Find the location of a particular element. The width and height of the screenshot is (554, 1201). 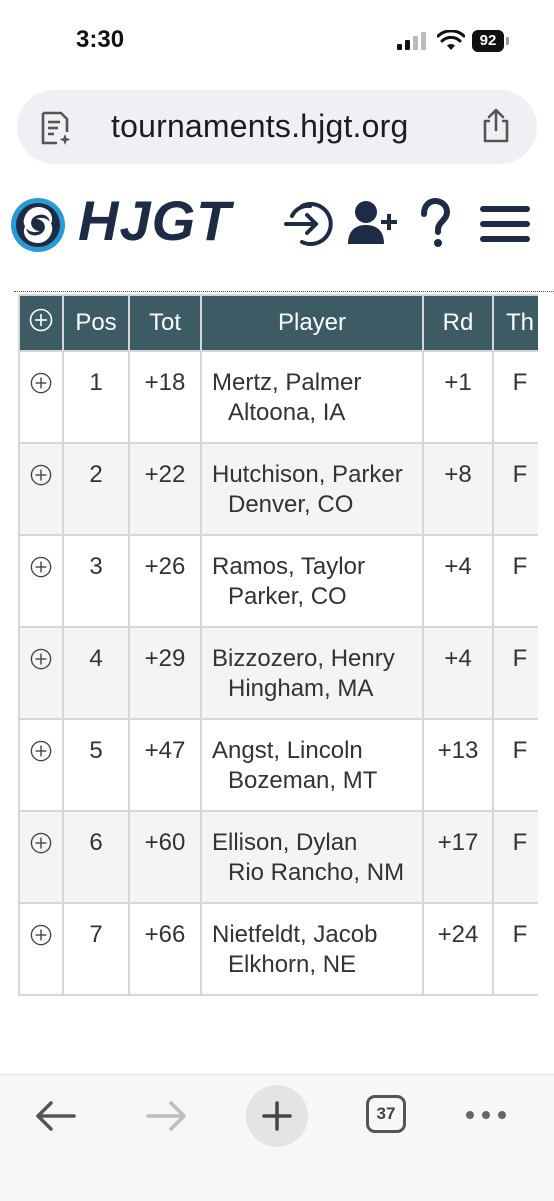

player-cell: Hutchison, Parker Denver, CO is located at coordinates (312, 489).